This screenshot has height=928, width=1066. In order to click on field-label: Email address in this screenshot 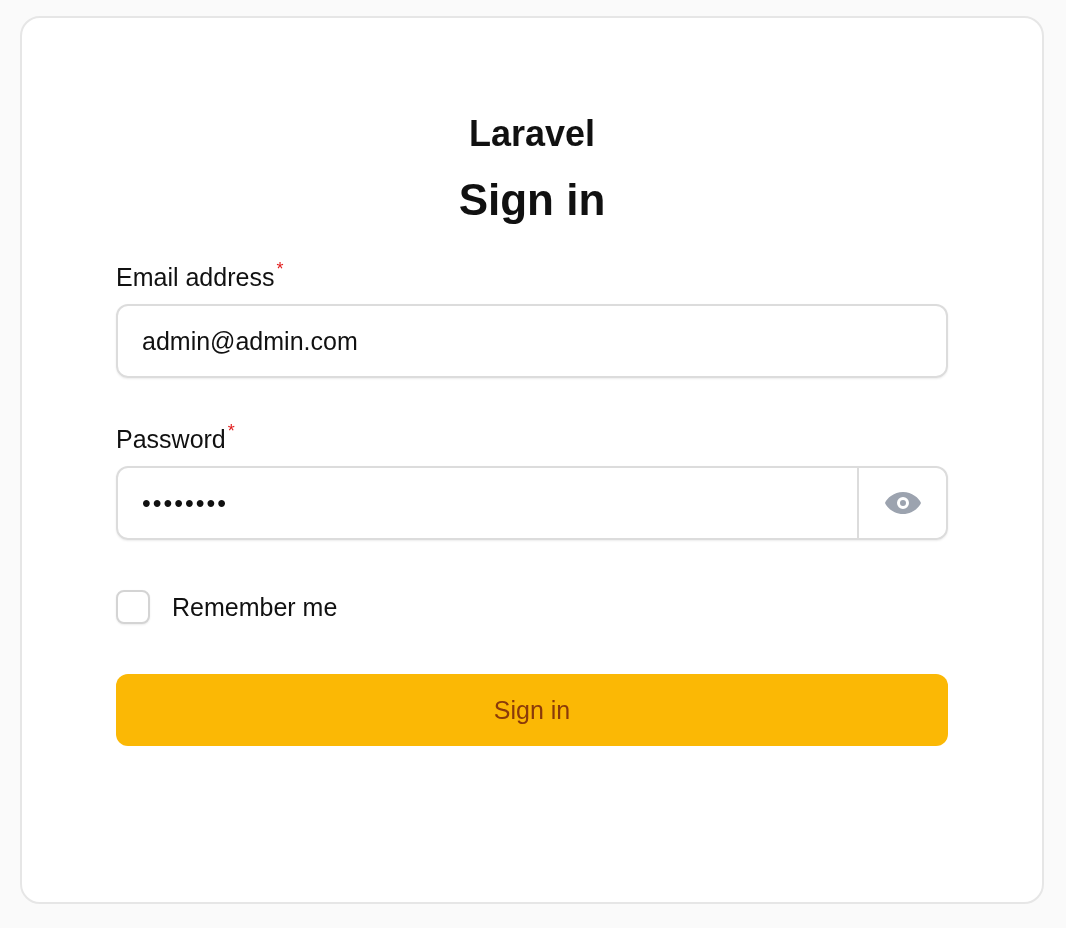, I will do `click(195, 277)`.